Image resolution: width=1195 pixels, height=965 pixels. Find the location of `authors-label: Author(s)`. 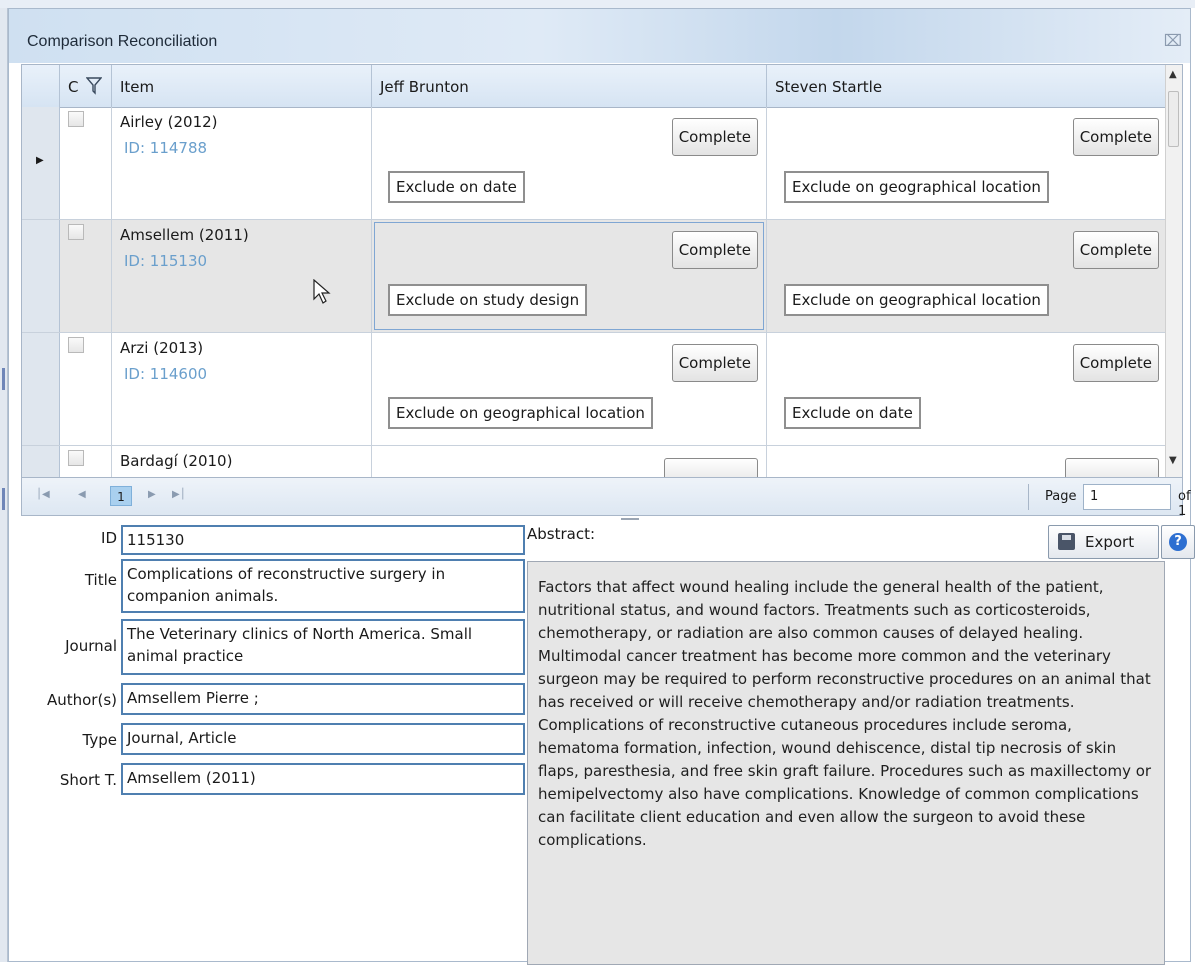

authors-label: Author(s) is located at coordinates (81, 700).